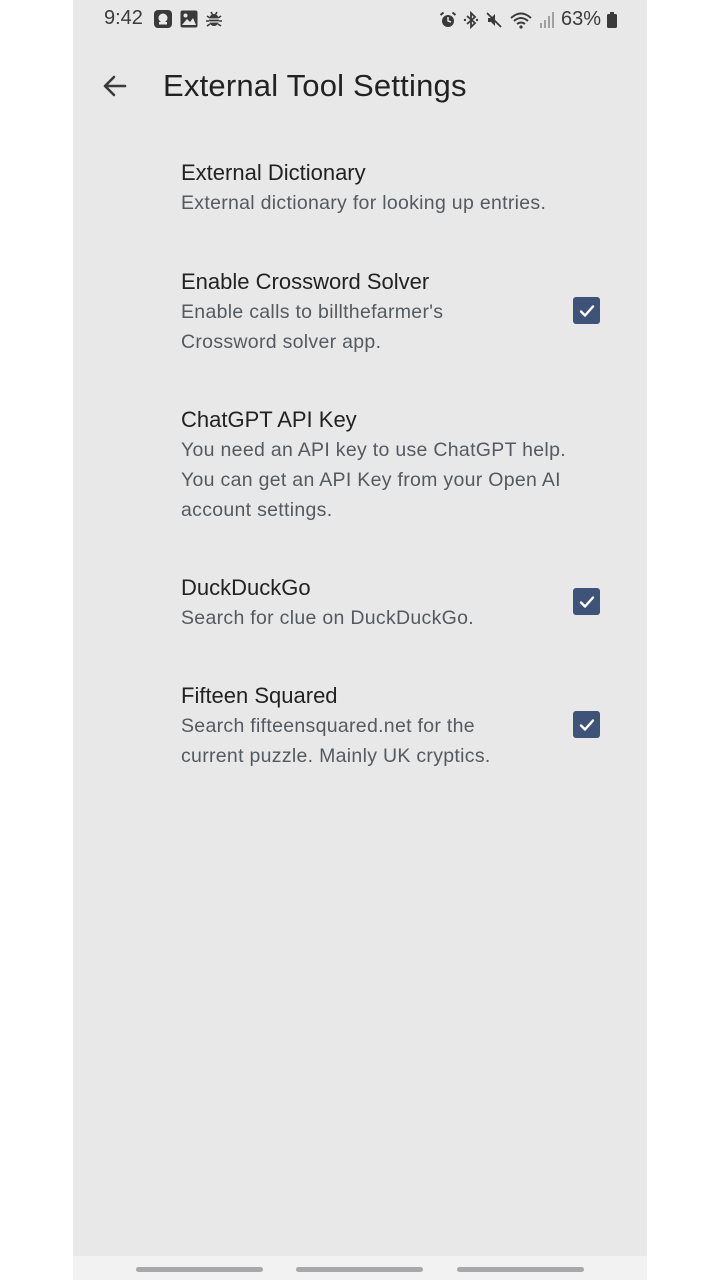 Image resolution: width=720 pixels, height=1280 pixels. What do you see at coordinates (471, 19) in the screenshot?
I see `bluetooth-icon` at bounding box center [471, 19].